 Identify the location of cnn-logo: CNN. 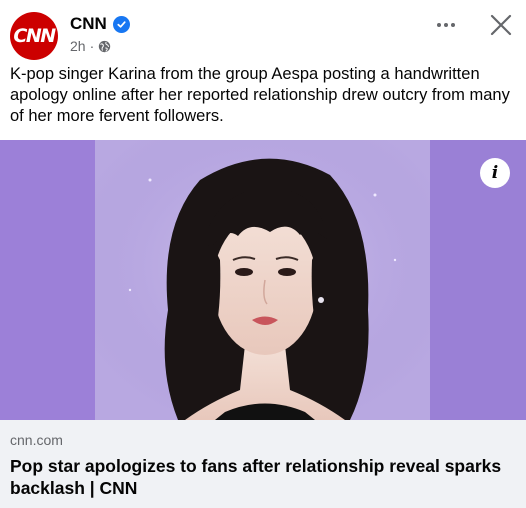
(34, 36).